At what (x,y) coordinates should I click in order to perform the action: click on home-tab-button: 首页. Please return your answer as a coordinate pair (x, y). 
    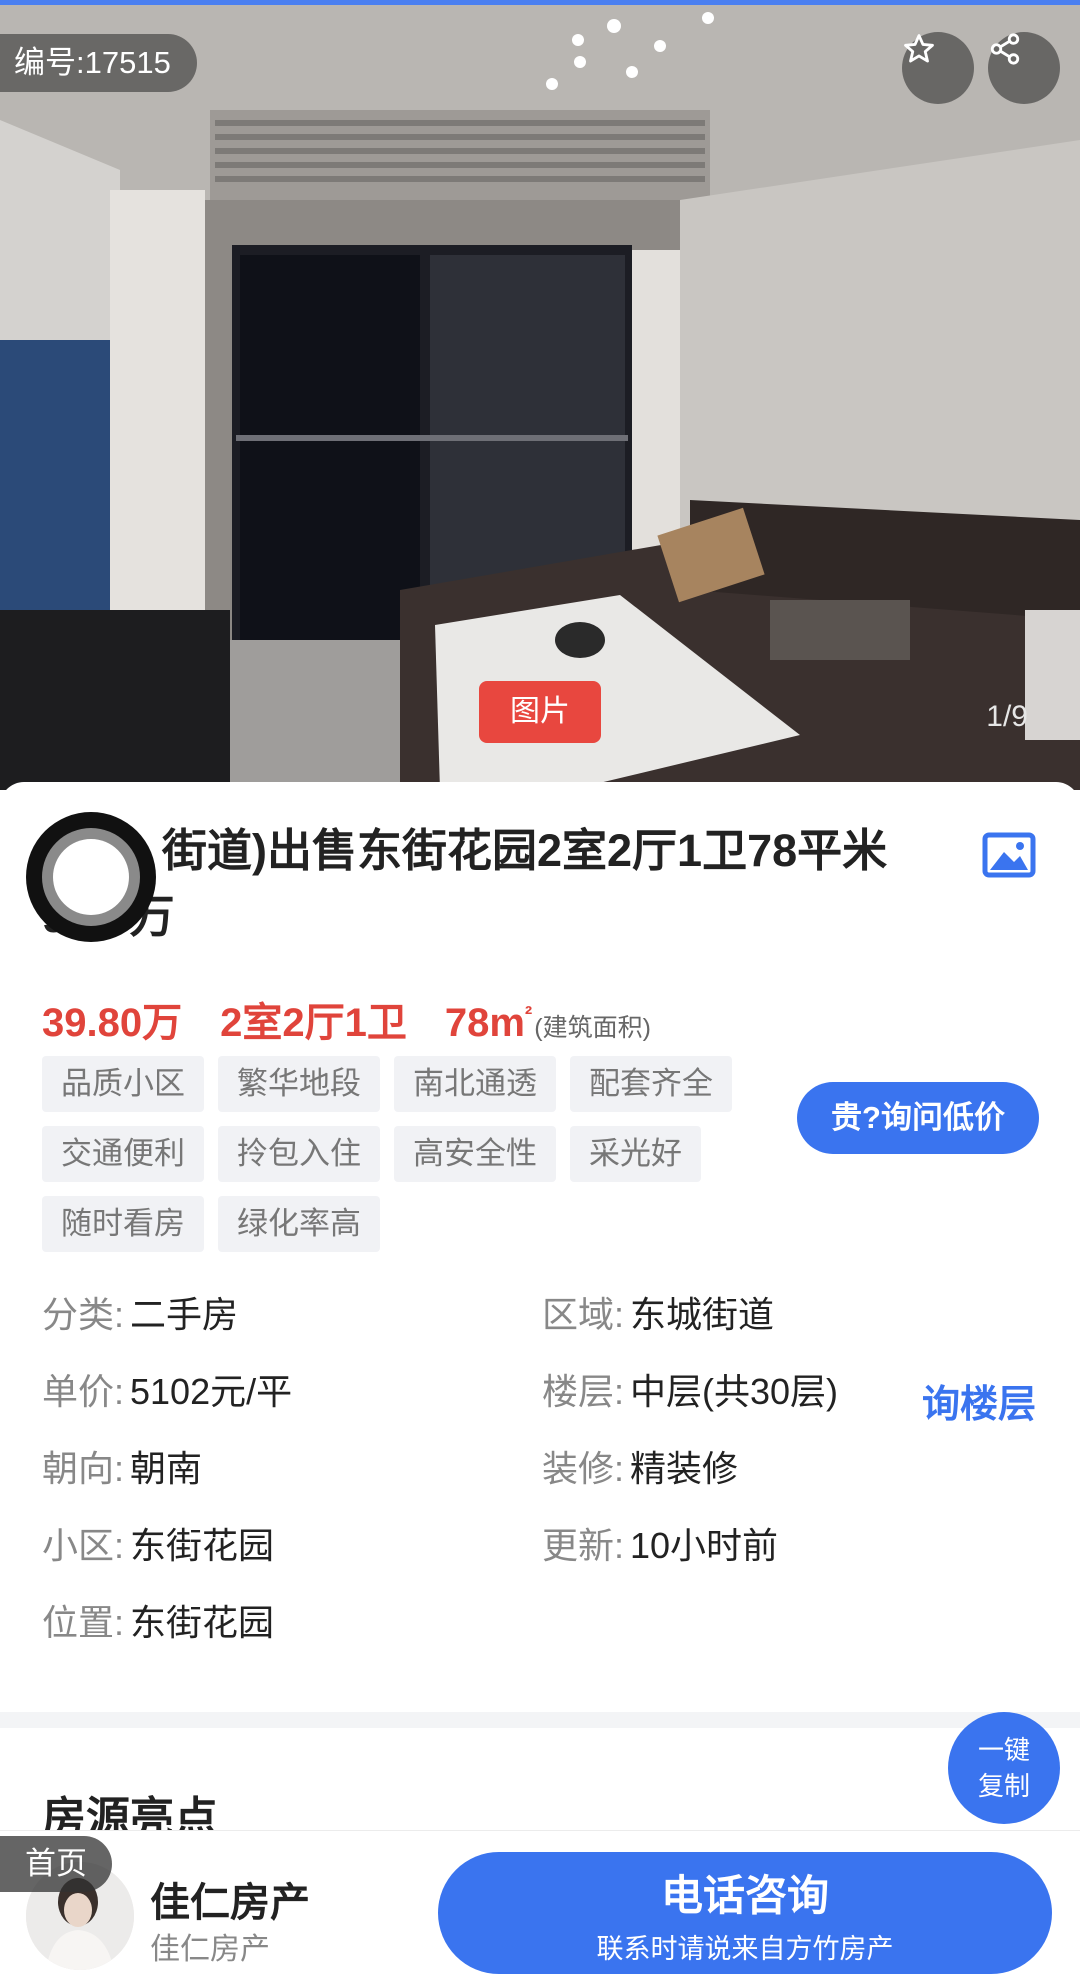
    Looking at the image, I should click on (56, 1864).